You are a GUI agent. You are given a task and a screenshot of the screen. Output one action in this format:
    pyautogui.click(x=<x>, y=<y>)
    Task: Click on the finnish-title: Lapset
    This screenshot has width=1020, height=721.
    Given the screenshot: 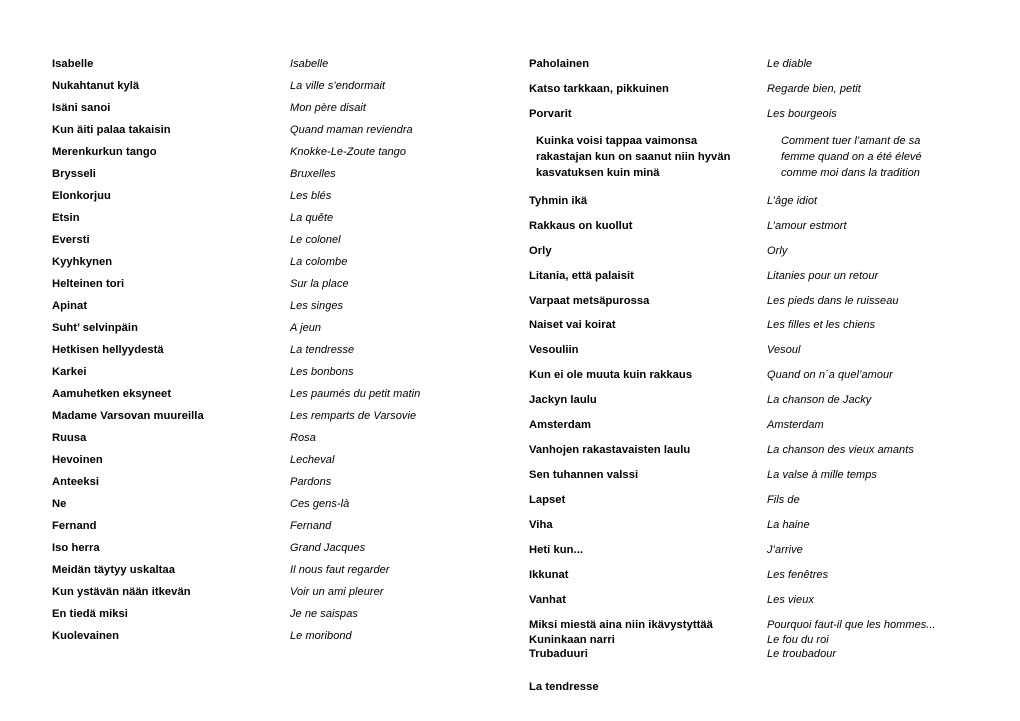 What is the action you would take?
    pyautogui.click(x=547, y=500)
    